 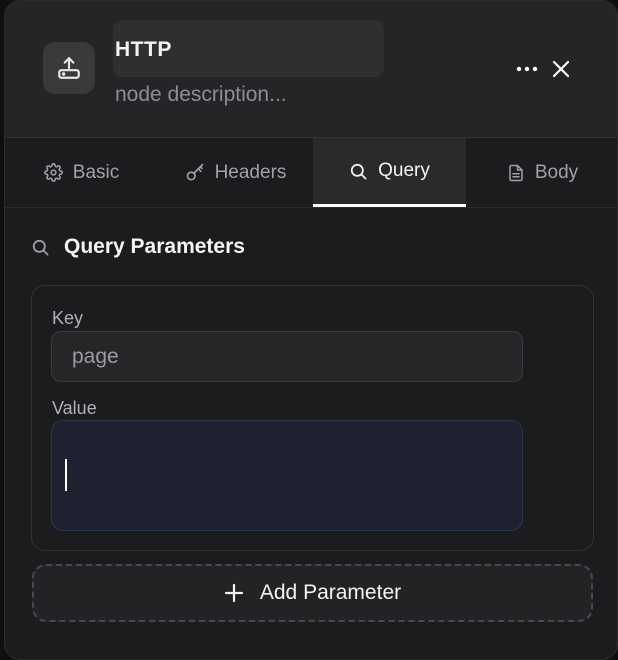 I want to click on more-options-button, so click(x=527, y=69).